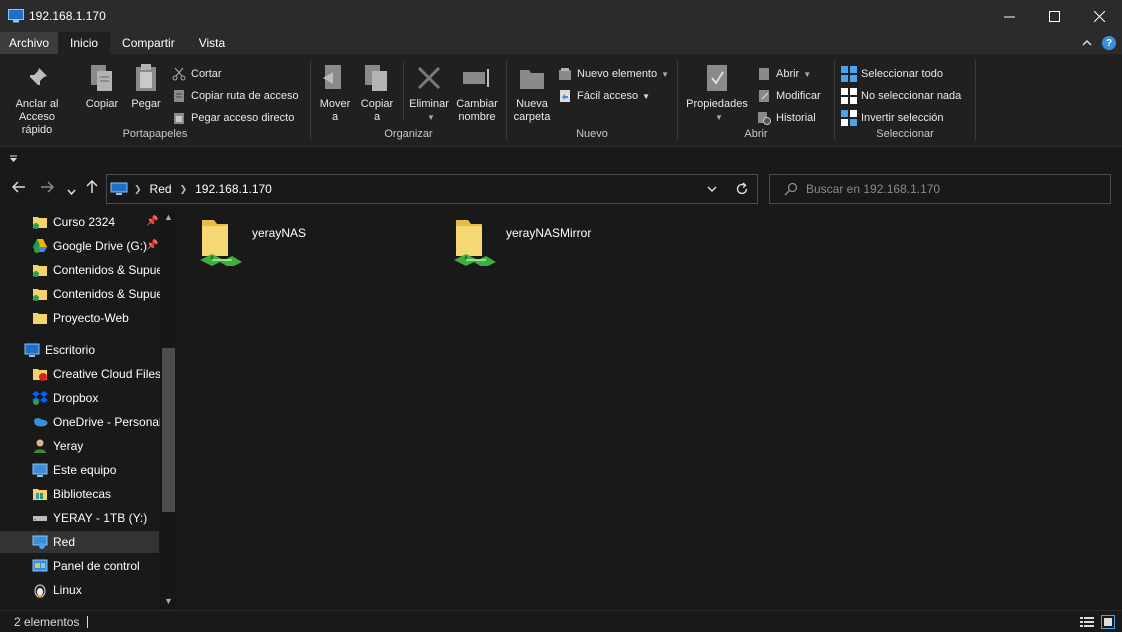  What do you see at coordinates (57, 446) in the screenshot?
I see `sidebar-item-yeray: Yeray` at bounding box center [57, 446].